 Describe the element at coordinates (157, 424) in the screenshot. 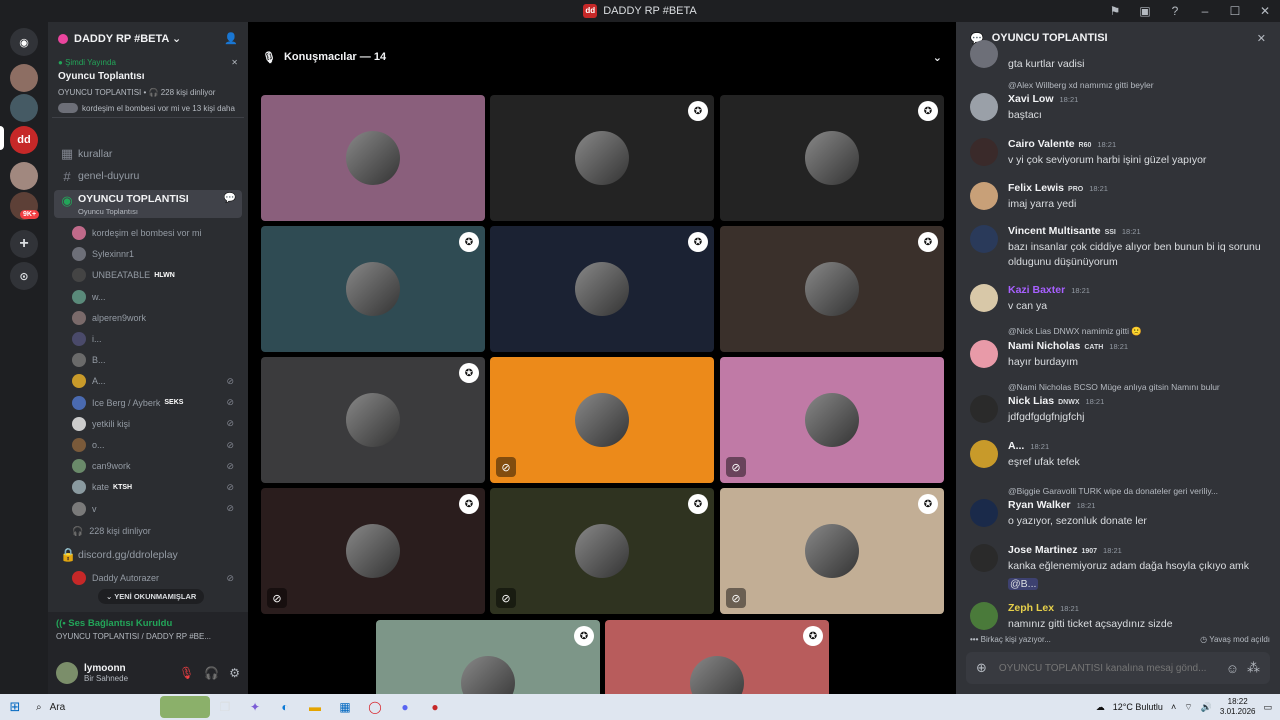

I see `voice-member: yetkili kişi ⊘` at that location.